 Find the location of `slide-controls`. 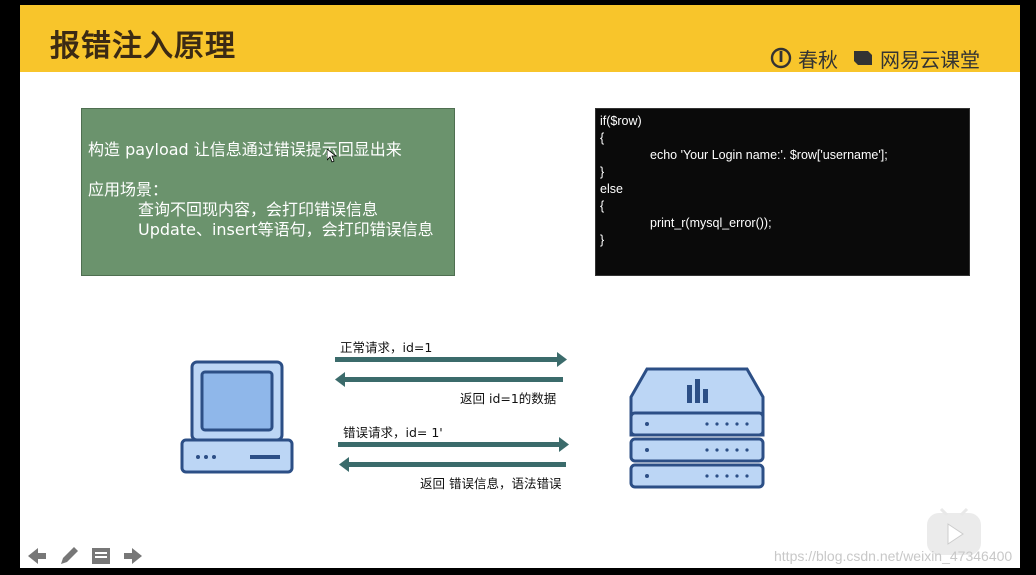

slide-controls is located at coordinates (85, 556).